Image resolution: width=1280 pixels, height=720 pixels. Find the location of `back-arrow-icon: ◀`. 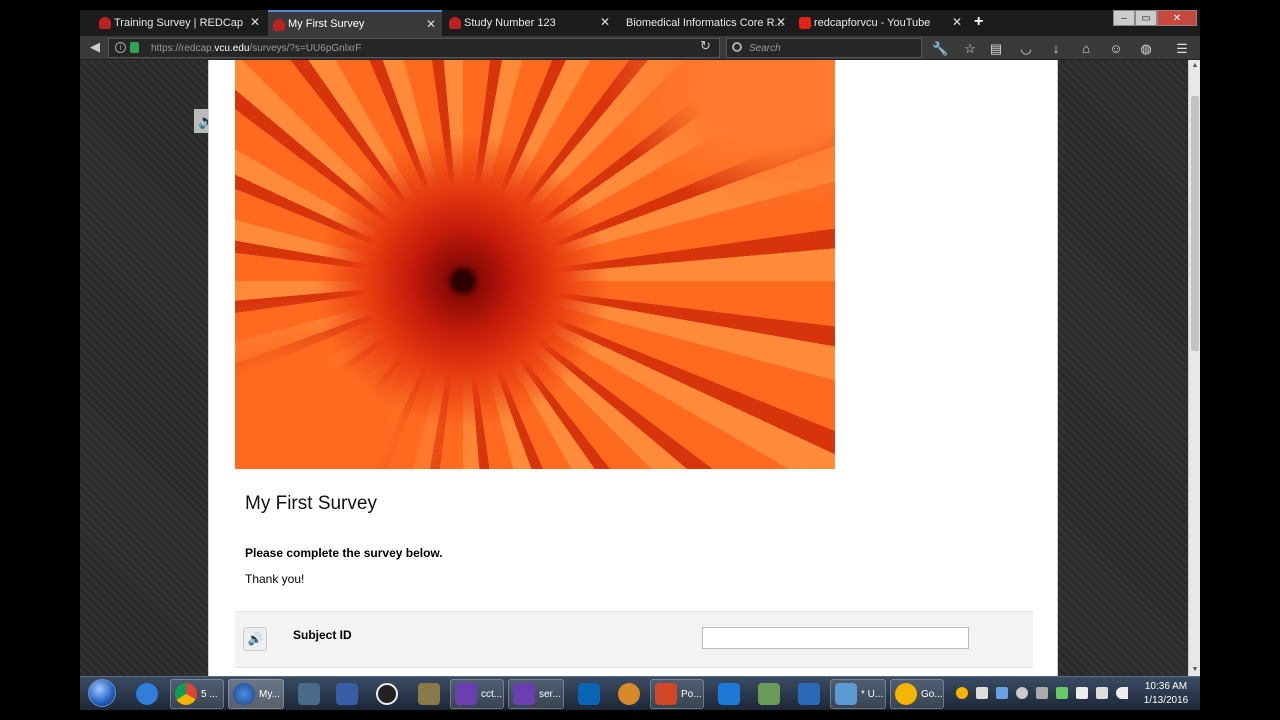

back-arrow-icon: ◀ is located at coordinates (95, 47).